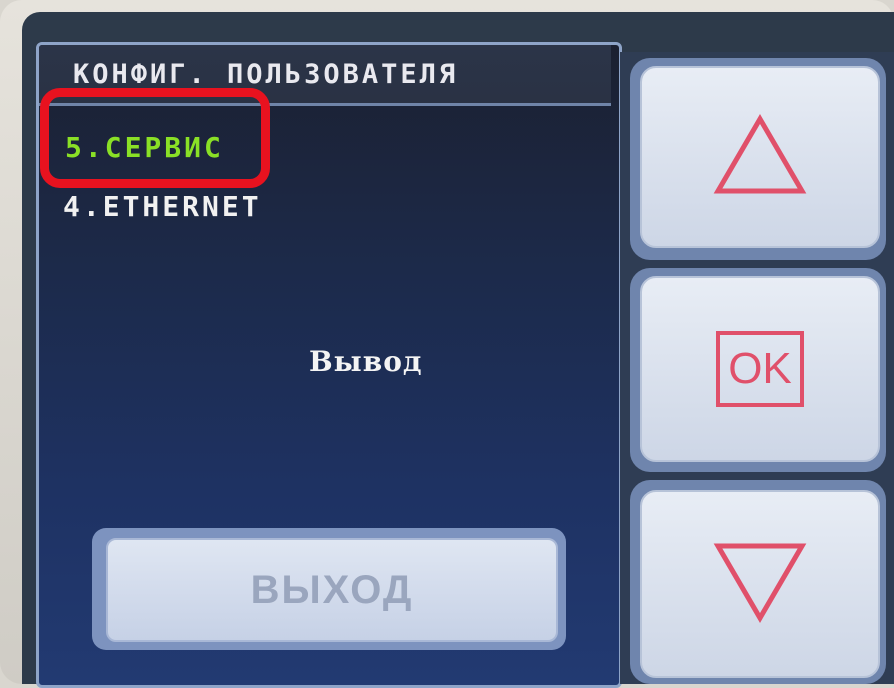 This screenshot has width=894, height=688. I want to click on triangle-up-icon, so click(760, 157).